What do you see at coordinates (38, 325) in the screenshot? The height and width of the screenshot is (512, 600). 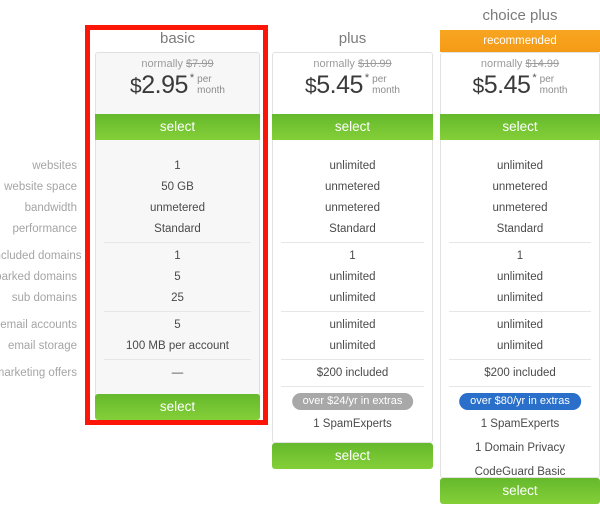 I see `feature-label-email-accounts: email accounts` at bounding box center [38, 325].